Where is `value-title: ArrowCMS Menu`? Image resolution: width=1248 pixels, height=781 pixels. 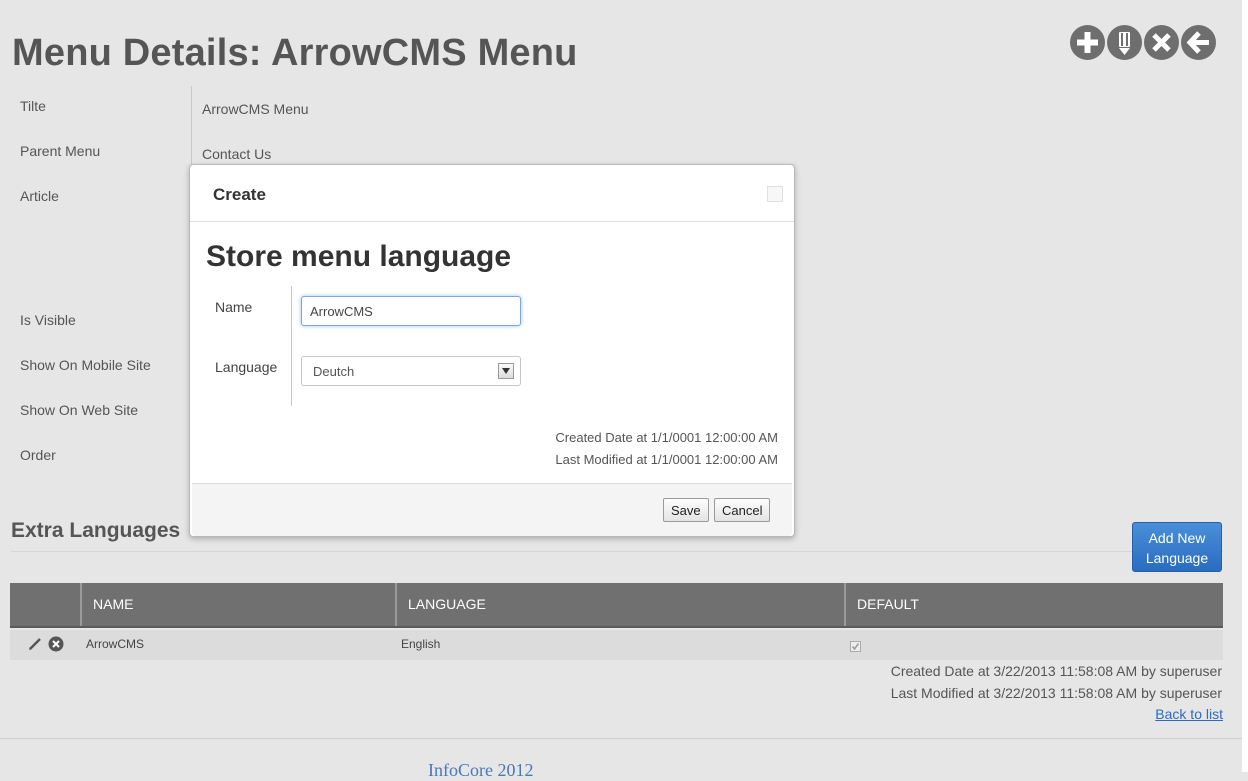
value-title: ArrowCMS Menu is located at coordinates (255, 109).